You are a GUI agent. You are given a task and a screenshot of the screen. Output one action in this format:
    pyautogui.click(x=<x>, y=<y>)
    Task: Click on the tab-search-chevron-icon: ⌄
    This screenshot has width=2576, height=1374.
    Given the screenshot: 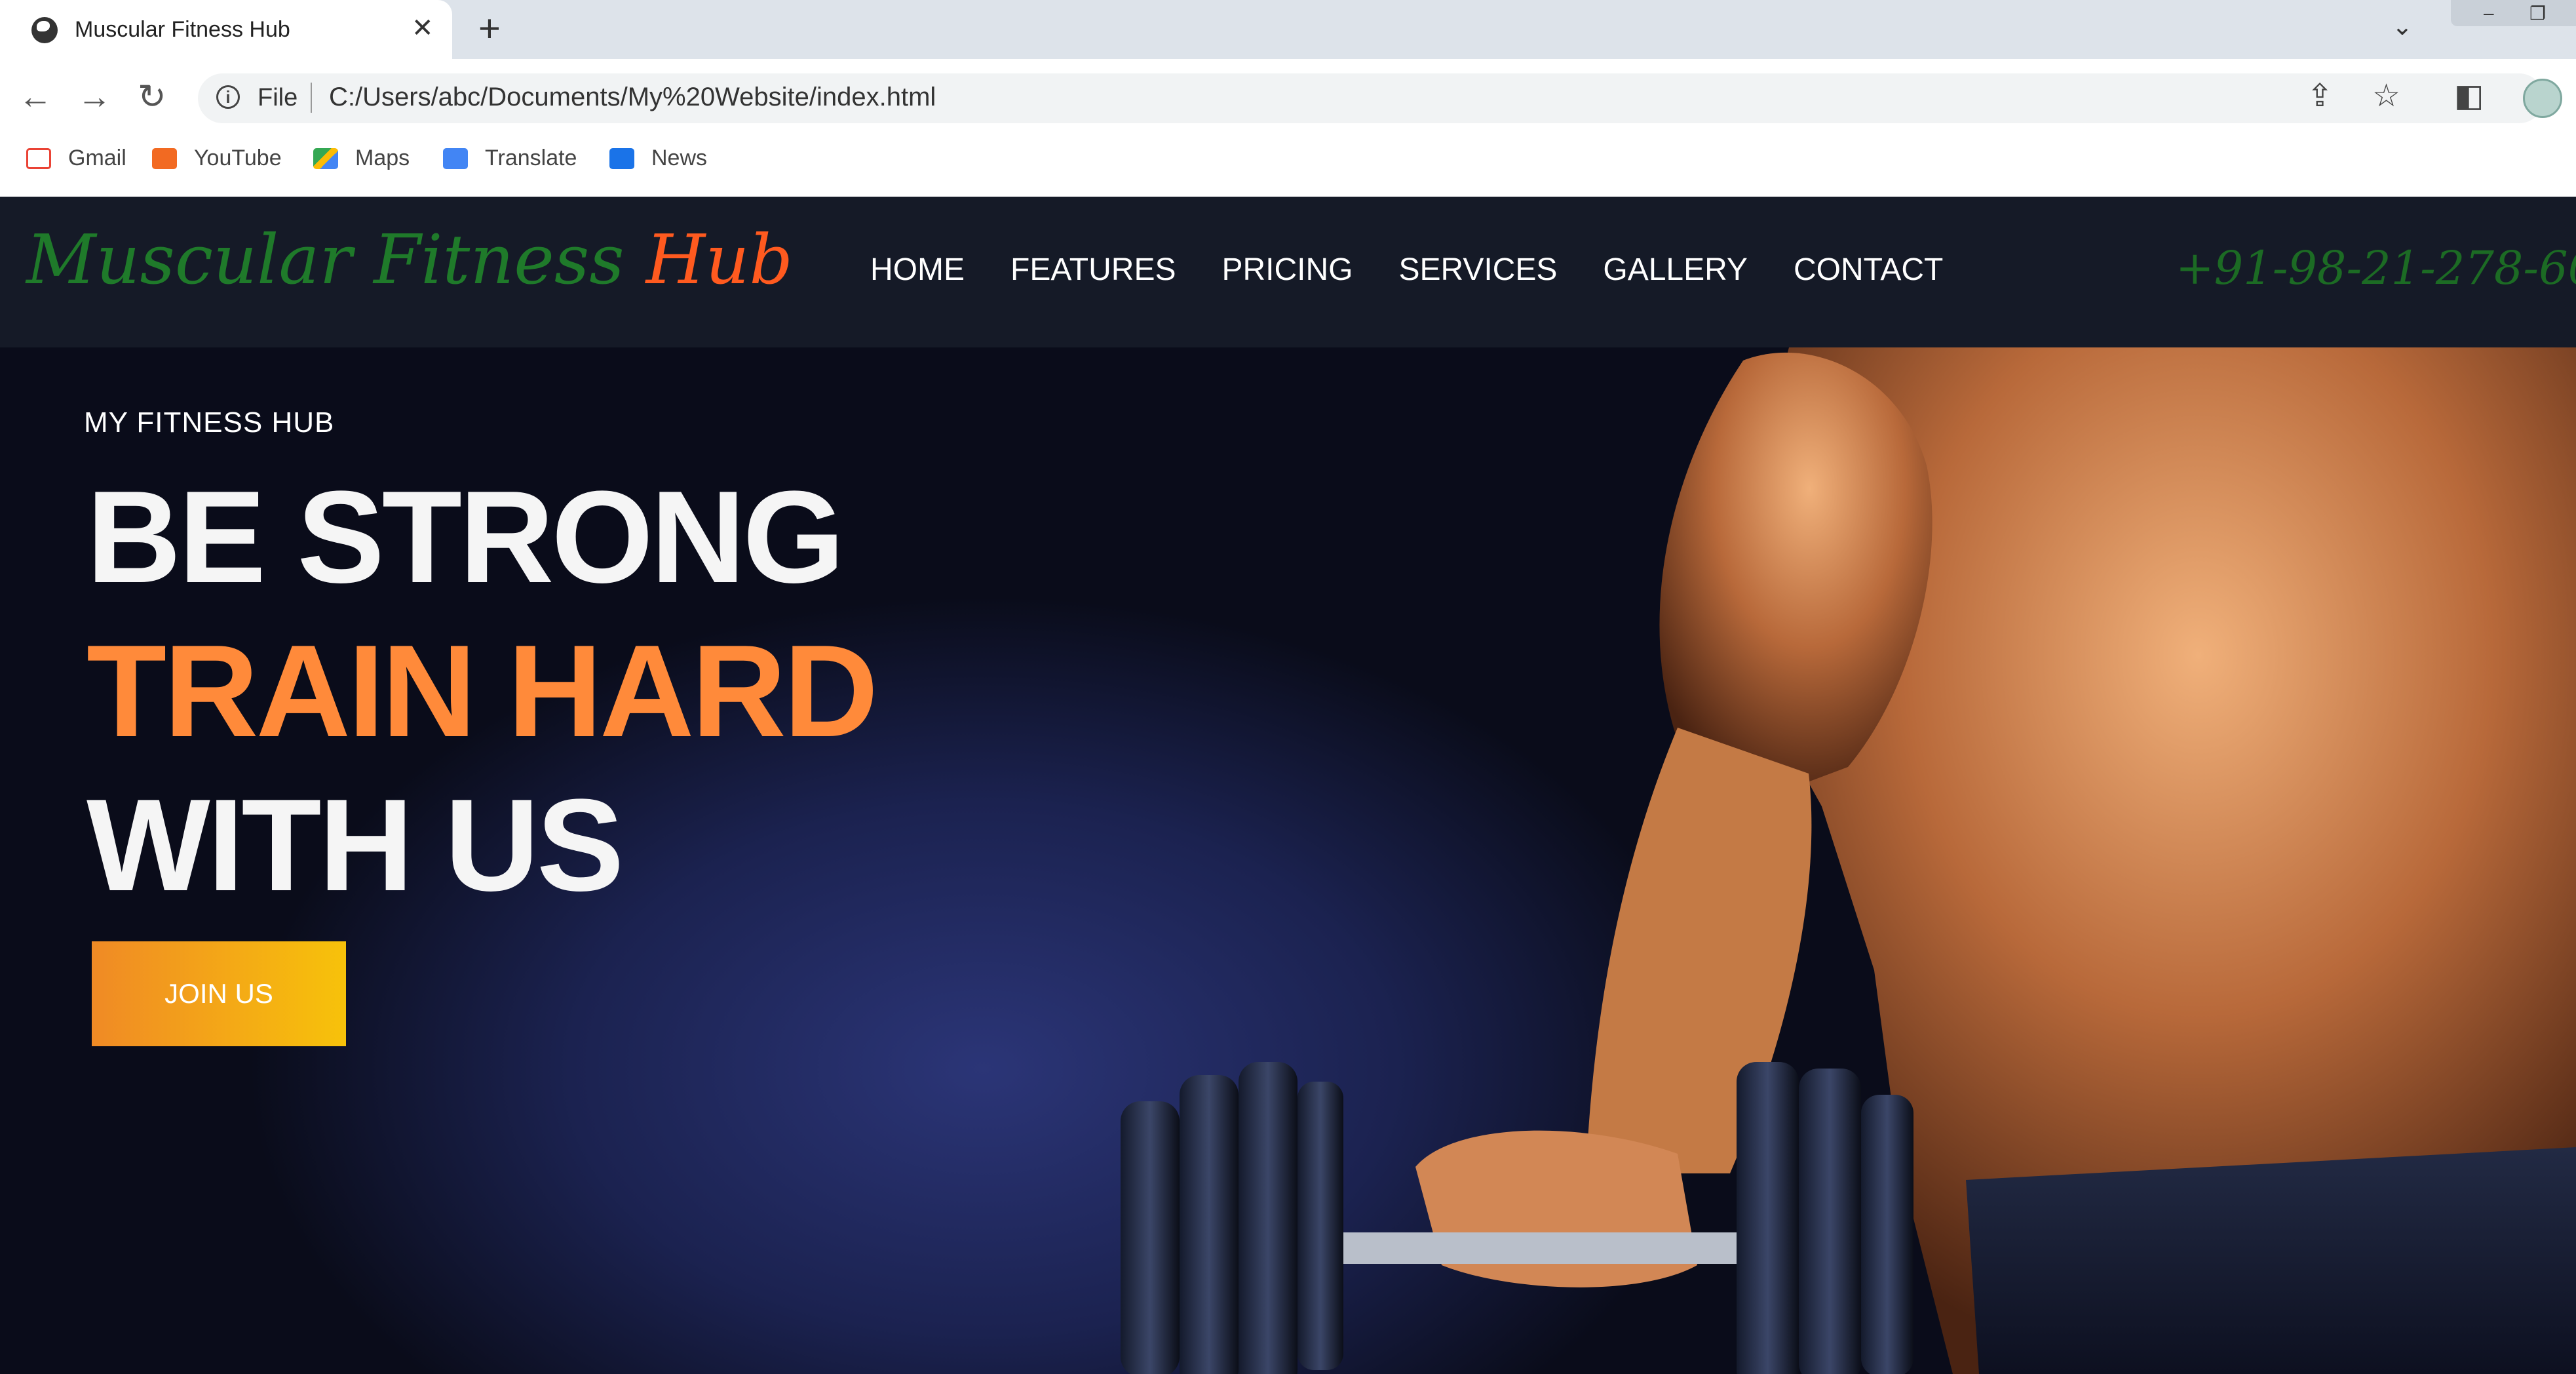 What is the action you would take?
    pyautogui.click(x=2402, y=26)
    